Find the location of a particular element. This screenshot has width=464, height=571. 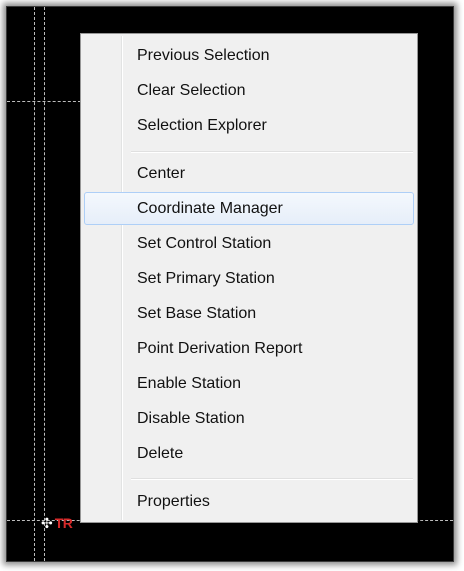

menu-item-label: Properties is located at coordinates (173, 501).